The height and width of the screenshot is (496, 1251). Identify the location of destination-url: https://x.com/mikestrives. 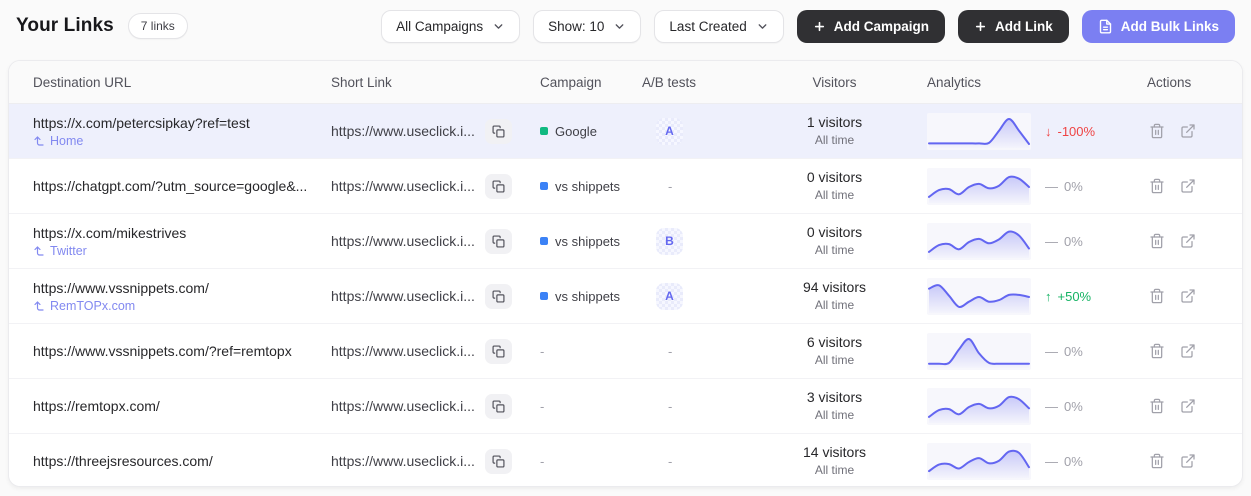
(182, 233).